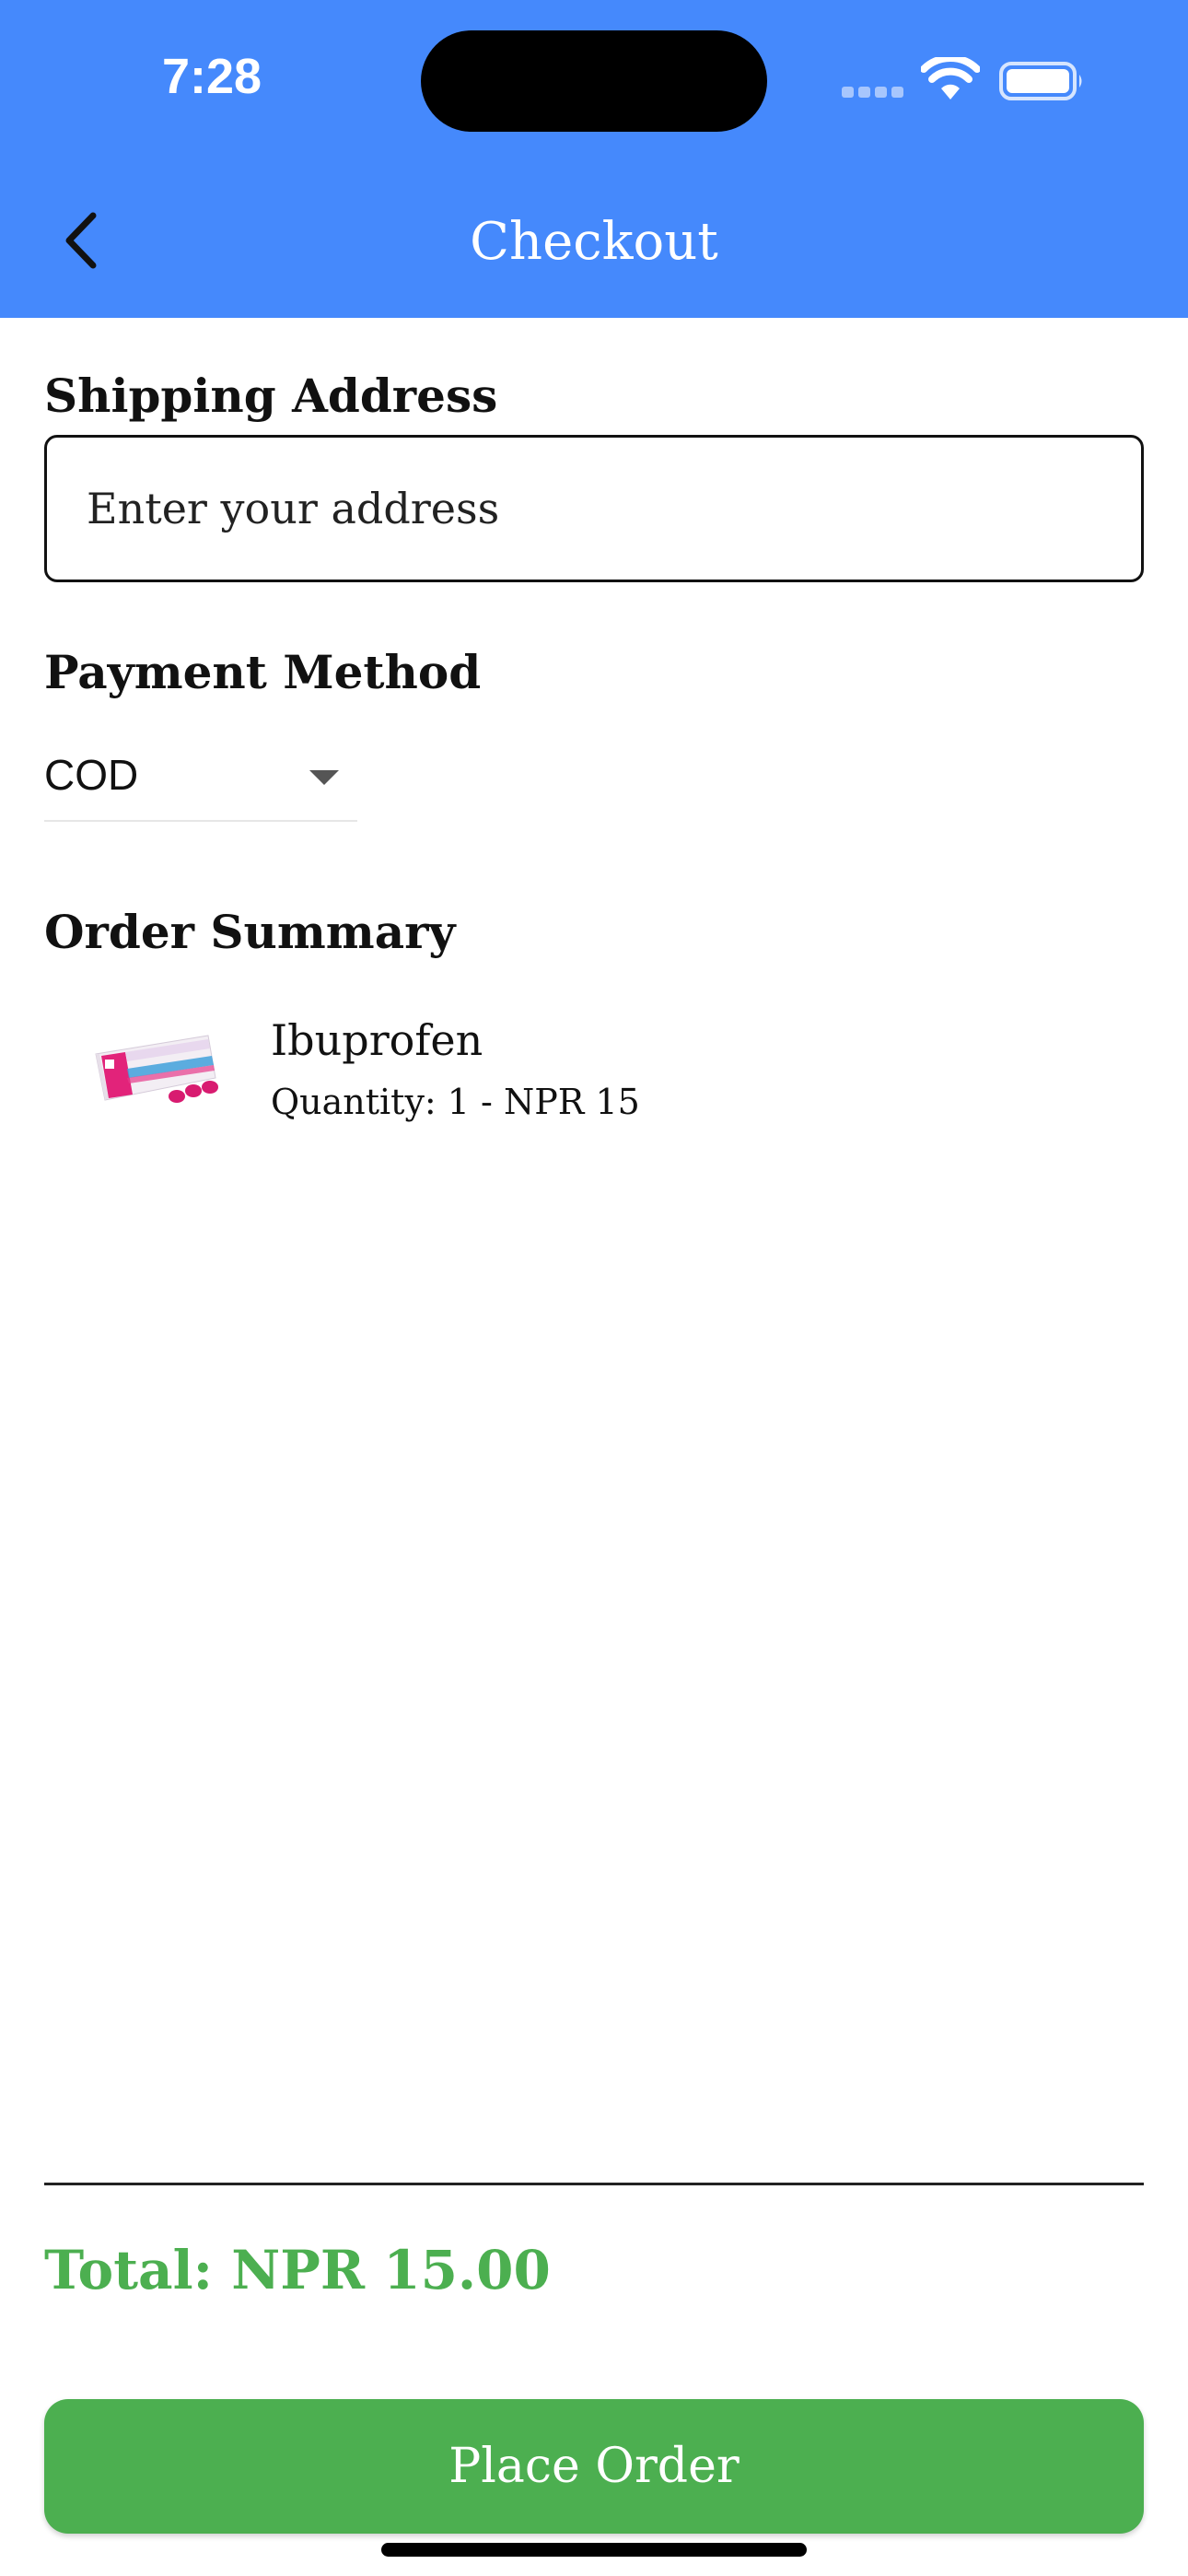 The width and height of the screenshot is (1188, 2576). I want to click on status-time: 7:28, so click(212, 76).